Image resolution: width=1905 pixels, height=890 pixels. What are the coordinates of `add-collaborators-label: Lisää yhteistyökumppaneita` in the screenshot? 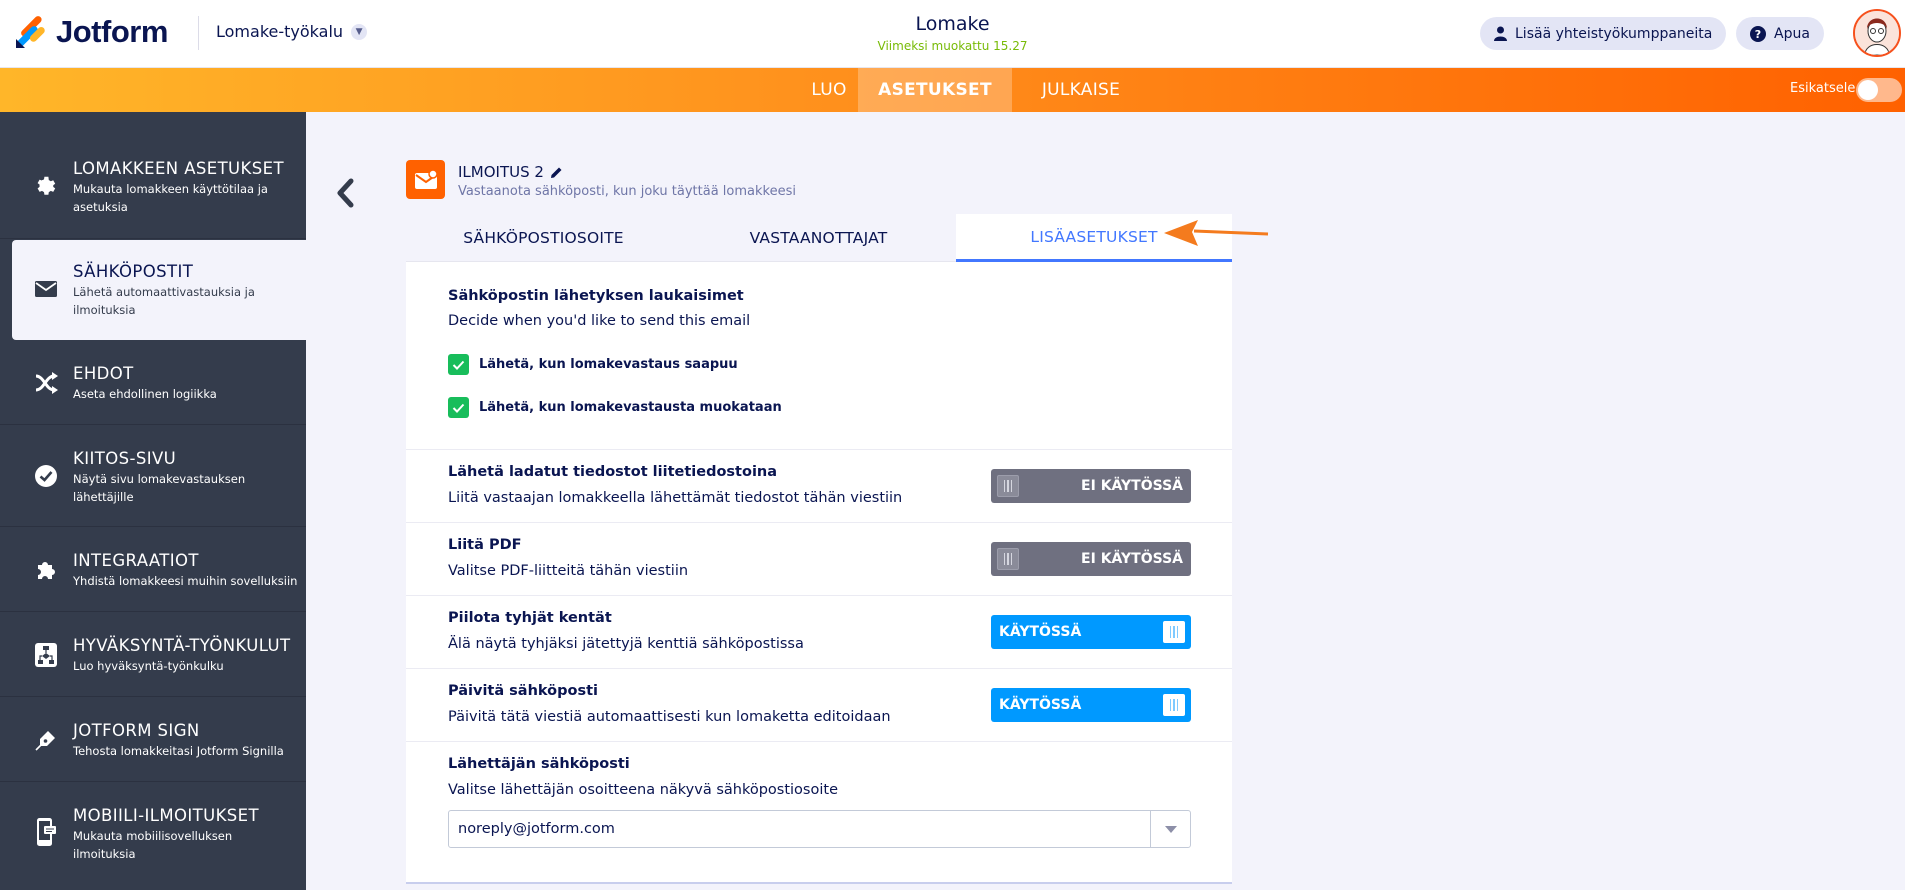 It's located at (1614, 33).